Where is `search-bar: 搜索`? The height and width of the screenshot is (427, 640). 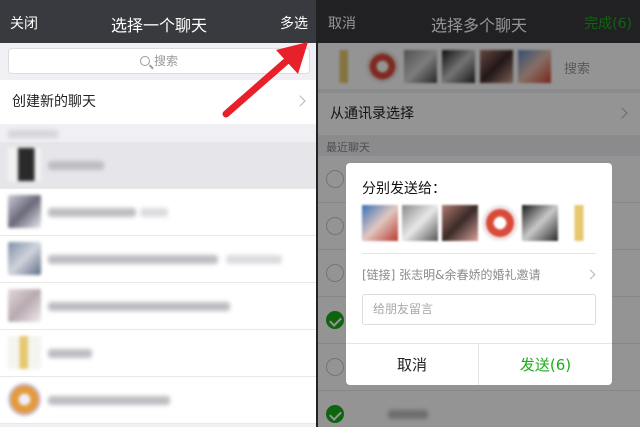
search-bar: 搜索 is located at coordinates (159, 61).